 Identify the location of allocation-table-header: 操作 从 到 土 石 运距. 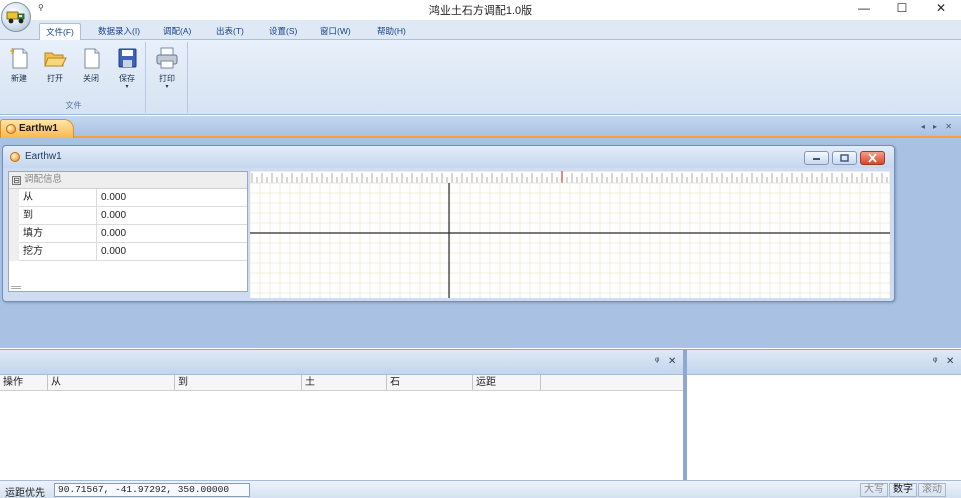
(341, 383).